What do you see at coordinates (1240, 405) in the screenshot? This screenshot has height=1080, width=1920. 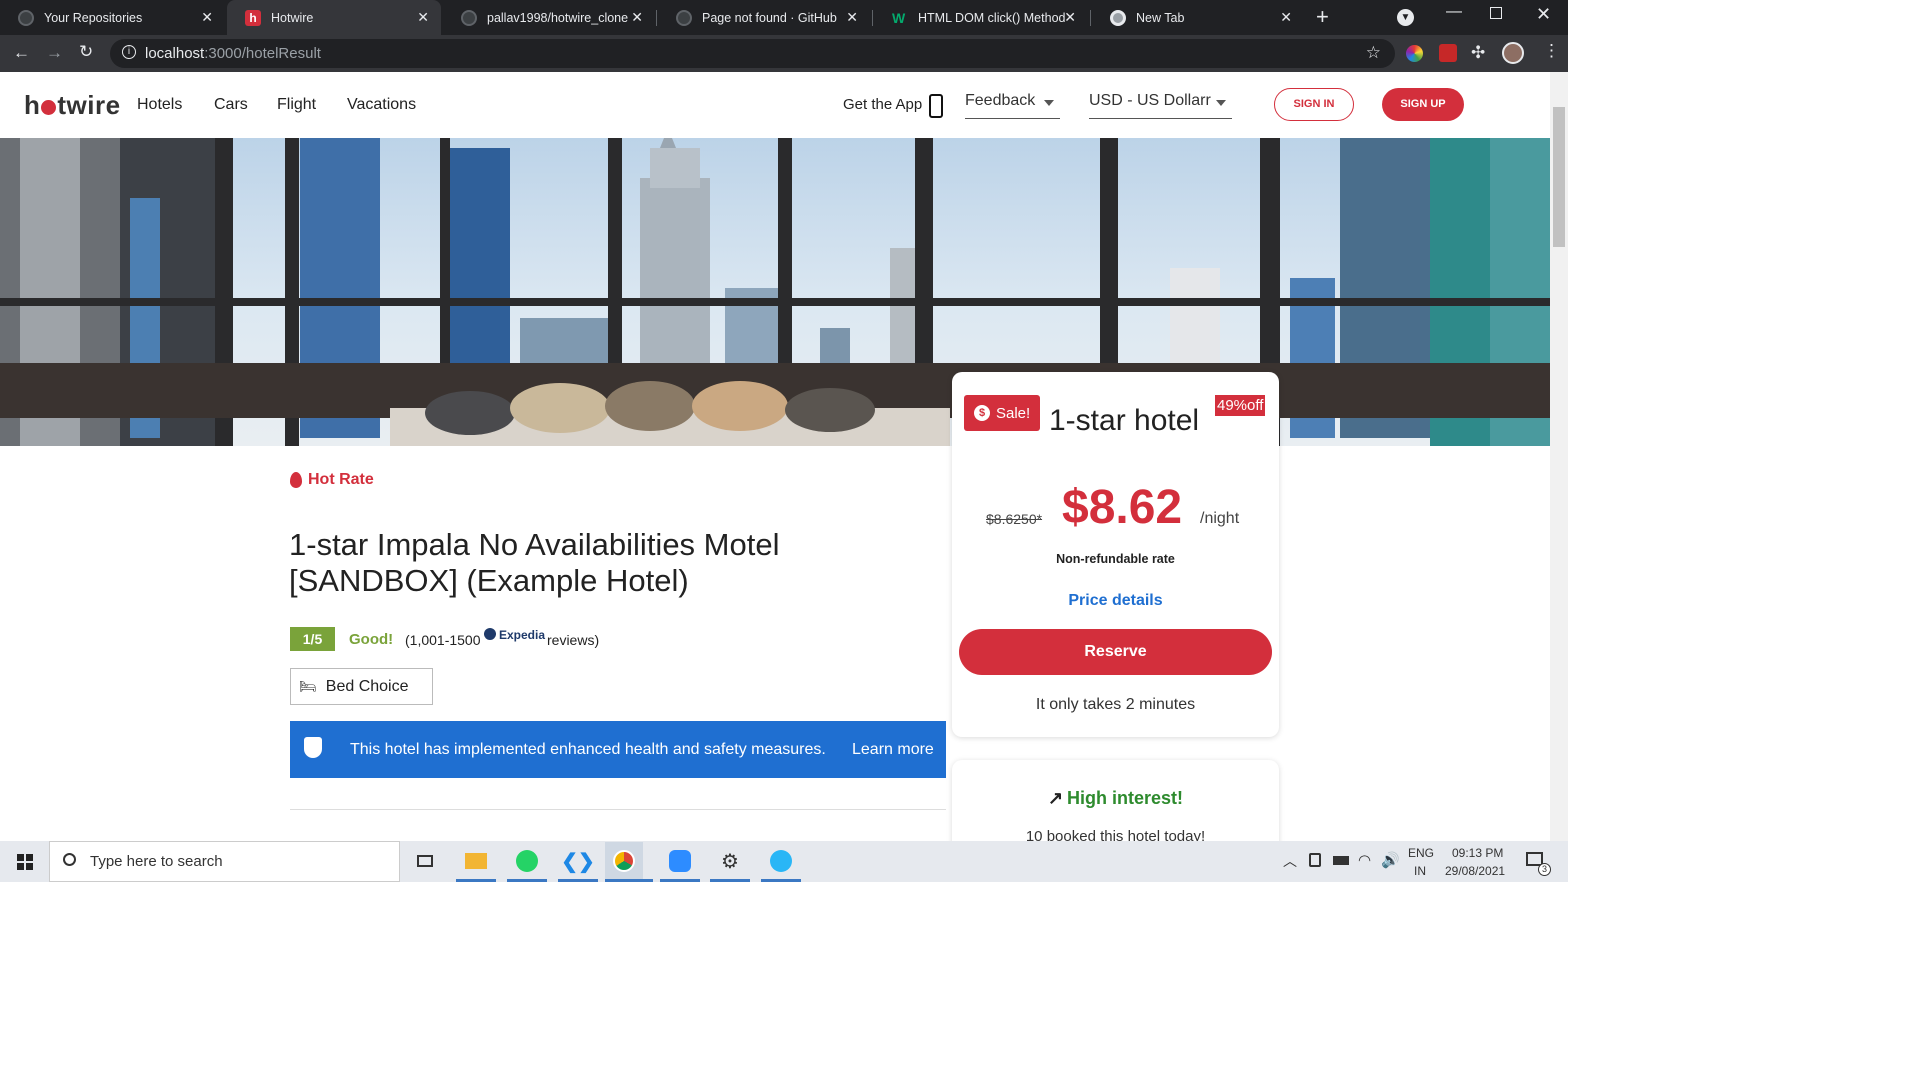 I see `discount-badge: 49%off` at bounding box center [1240, 405].